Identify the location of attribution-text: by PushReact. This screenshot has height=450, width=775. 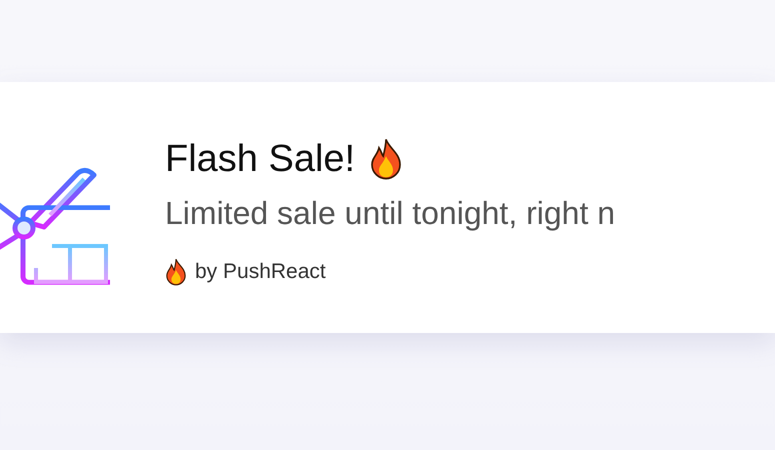
(260, 272).